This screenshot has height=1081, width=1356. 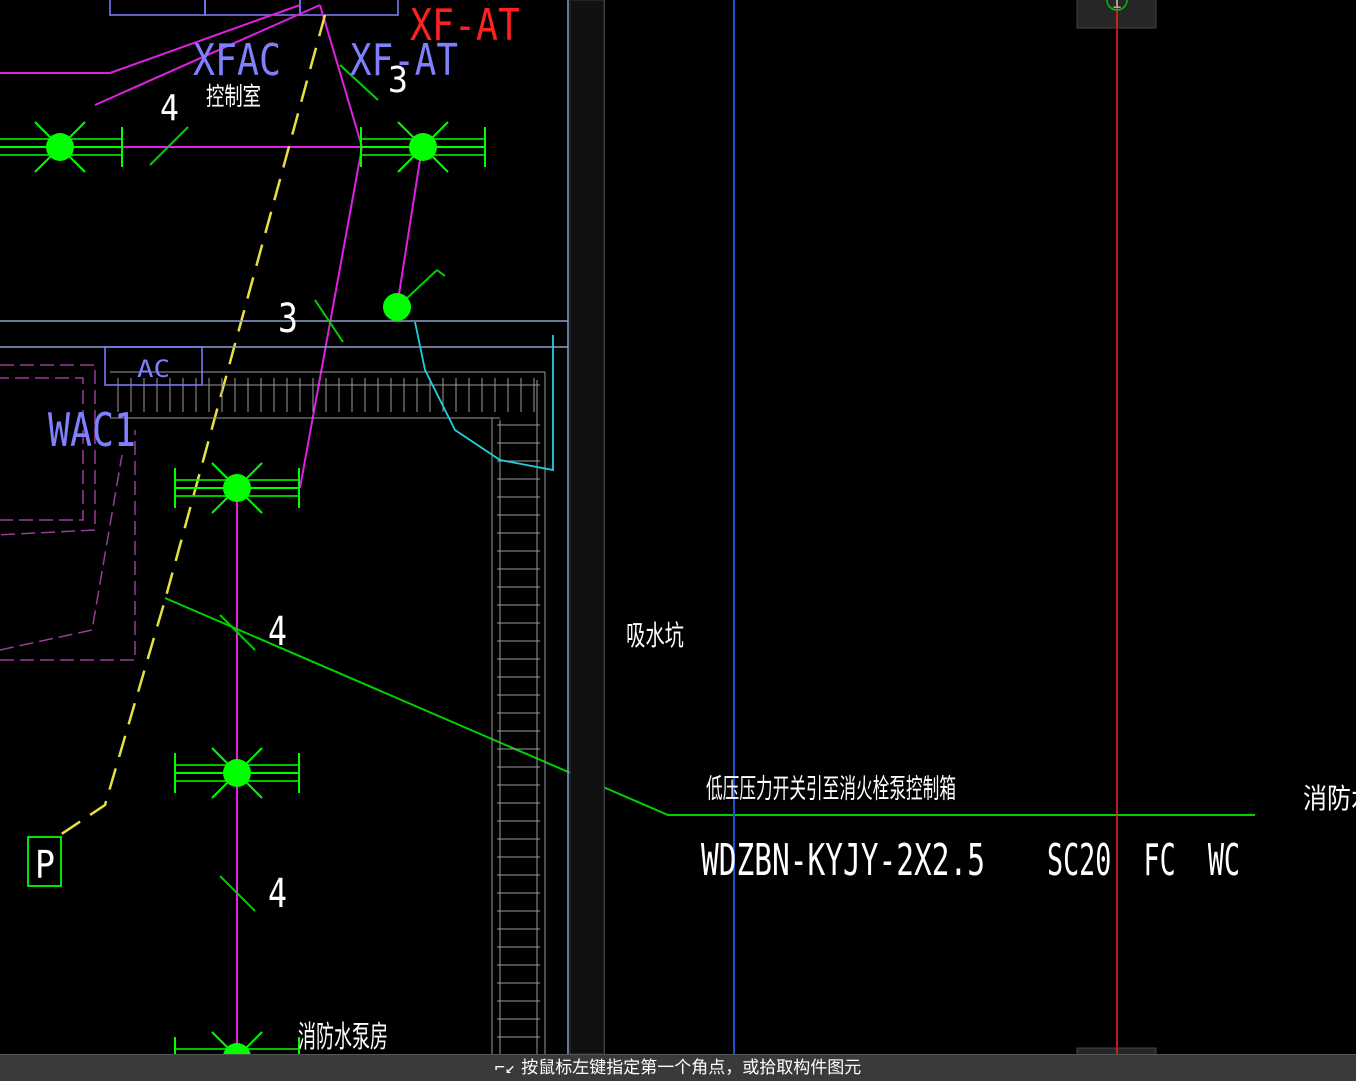 I want to click on sump-outline, so click(x=484, y=396).